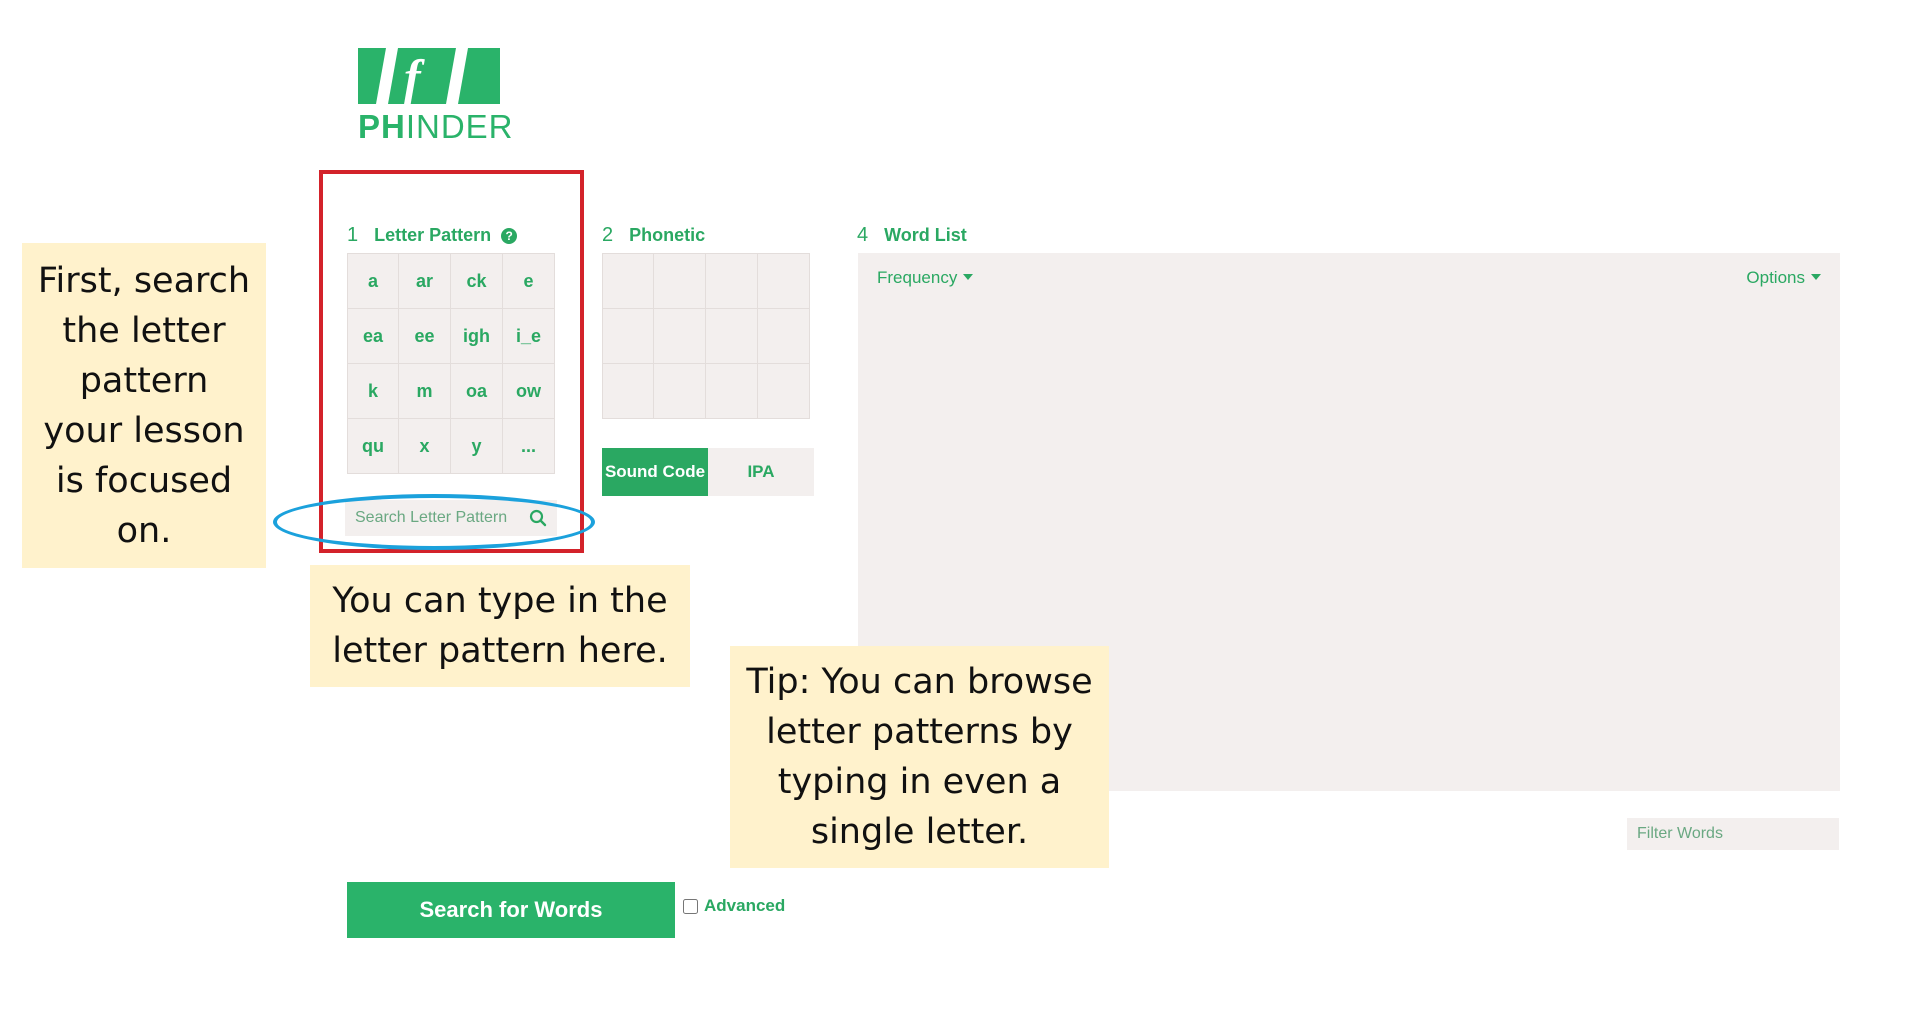 The height and width of the screenshot is (1011, 1910). Describe the element at coordinates (144, 380) in the screenshot. I see `callout-line: pattern` at that location.